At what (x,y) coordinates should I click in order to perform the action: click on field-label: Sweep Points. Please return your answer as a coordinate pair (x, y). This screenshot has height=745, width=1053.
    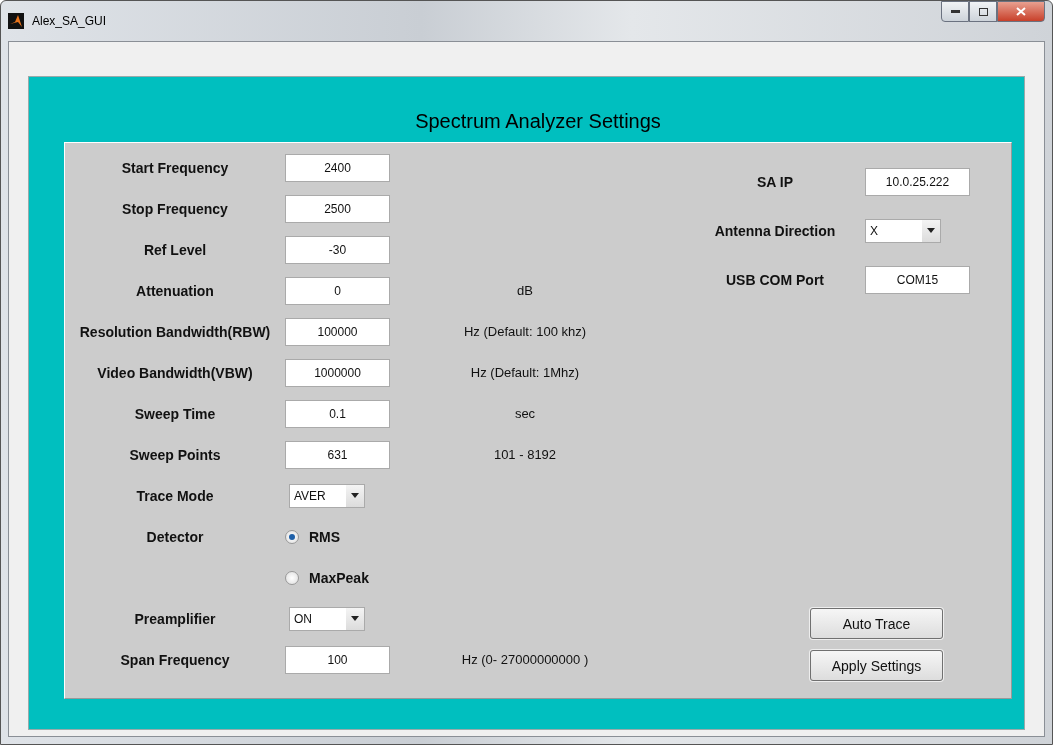
    Looking at the image, I should click on (175, 454).